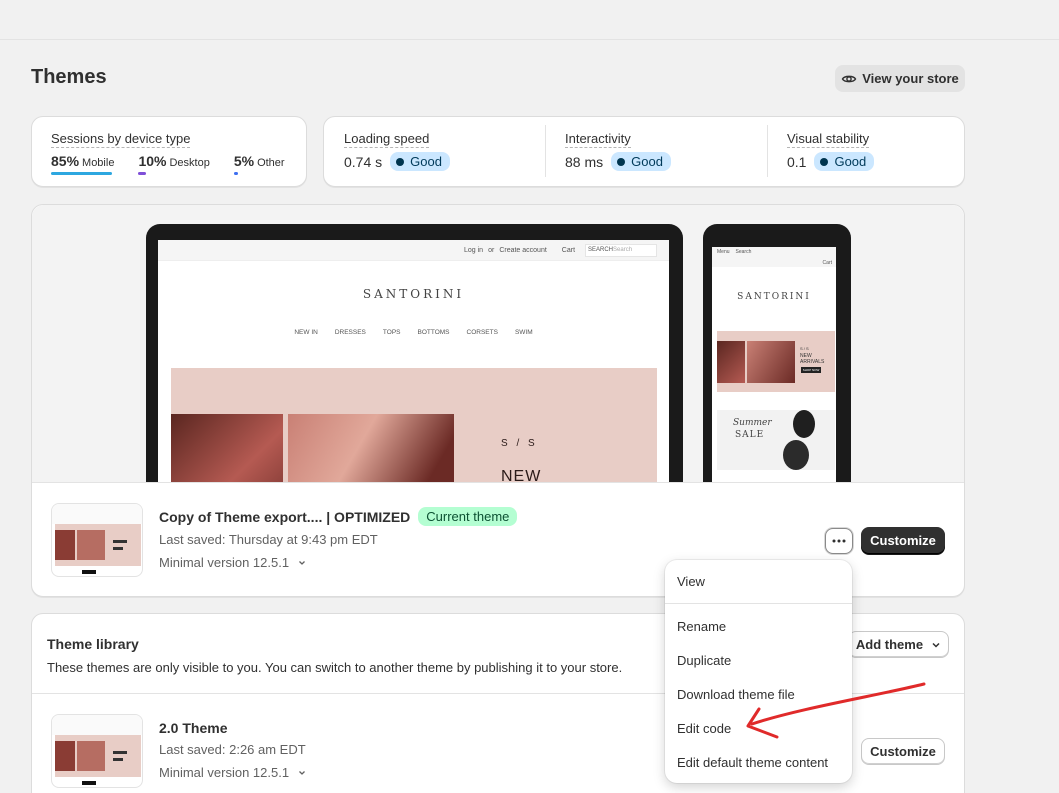 The height and width of the screenshot is (793, 1059). What do you see at coordinates (839, 541) in the screenshot?
I see `more-actions-button` at bounding box center [839, 541].